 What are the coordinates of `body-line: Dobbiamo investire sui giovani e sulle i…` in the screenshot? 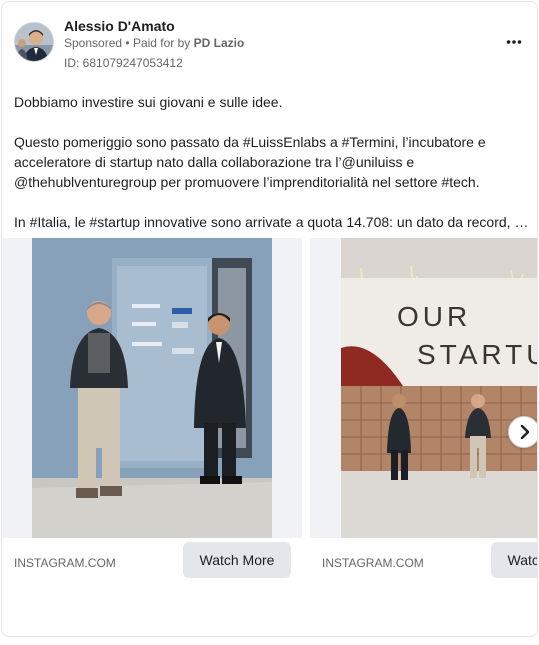 It's located at (148, 102).